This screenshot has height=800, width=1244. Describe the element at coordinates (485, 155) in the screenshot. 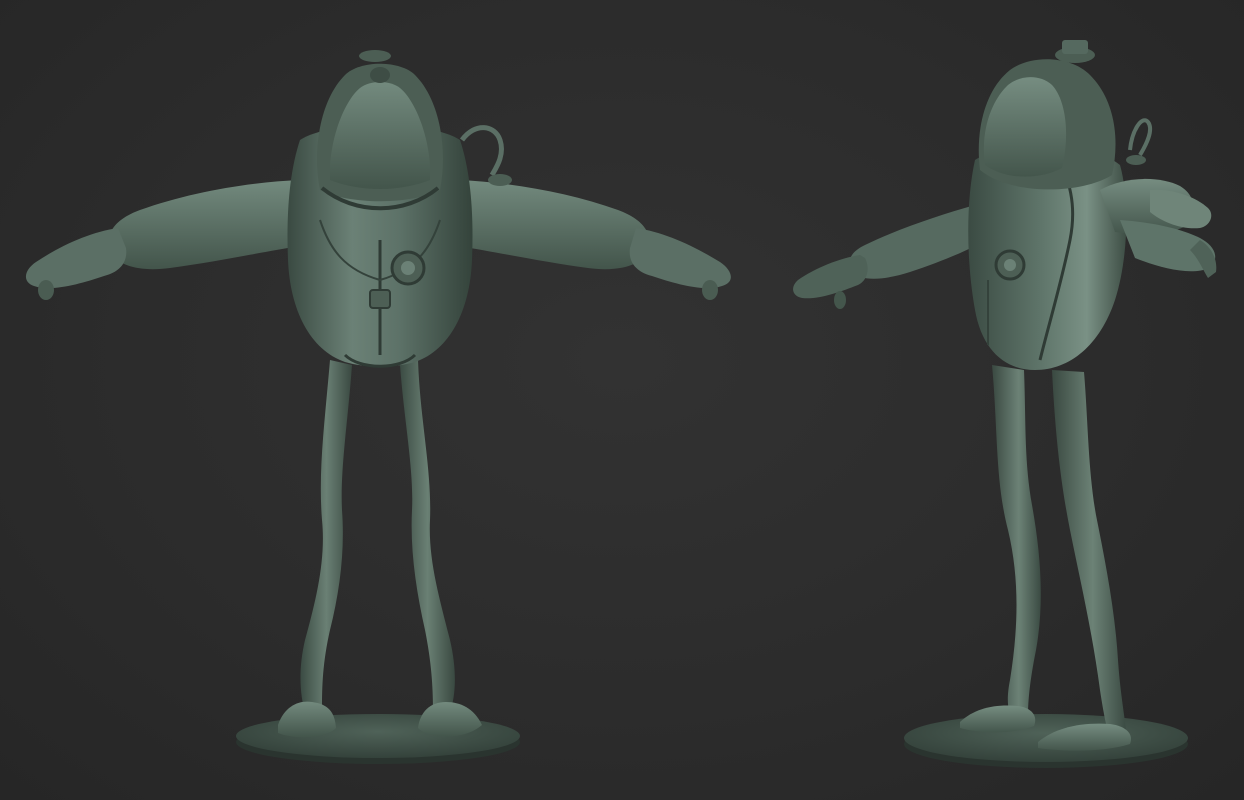

I see `front-hose-detail` at that location.